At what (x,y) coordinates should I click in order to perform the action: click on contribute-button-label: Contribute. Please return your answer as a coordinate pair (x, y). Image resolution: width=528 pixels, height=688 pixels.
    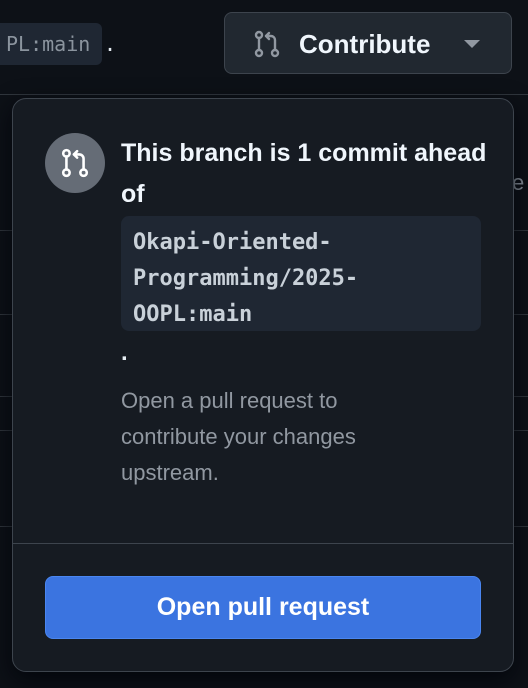
    Looking at the image, I should click on (365, 44).